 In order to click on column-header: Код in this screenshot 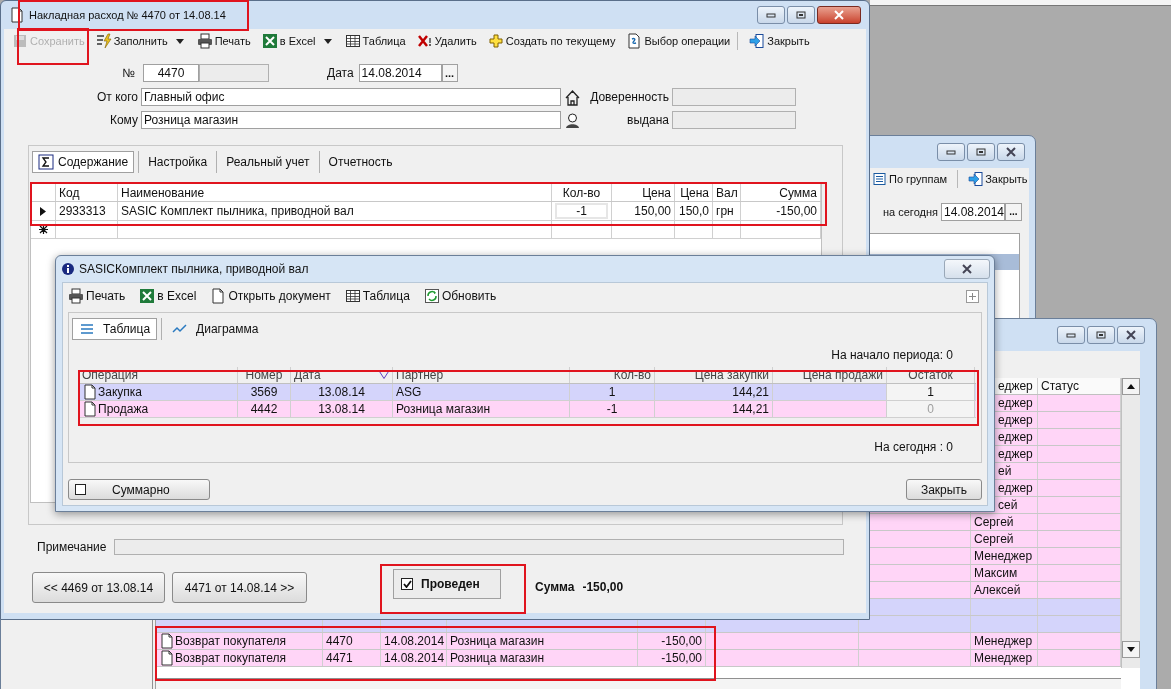, I will do `click(69, 193)`.